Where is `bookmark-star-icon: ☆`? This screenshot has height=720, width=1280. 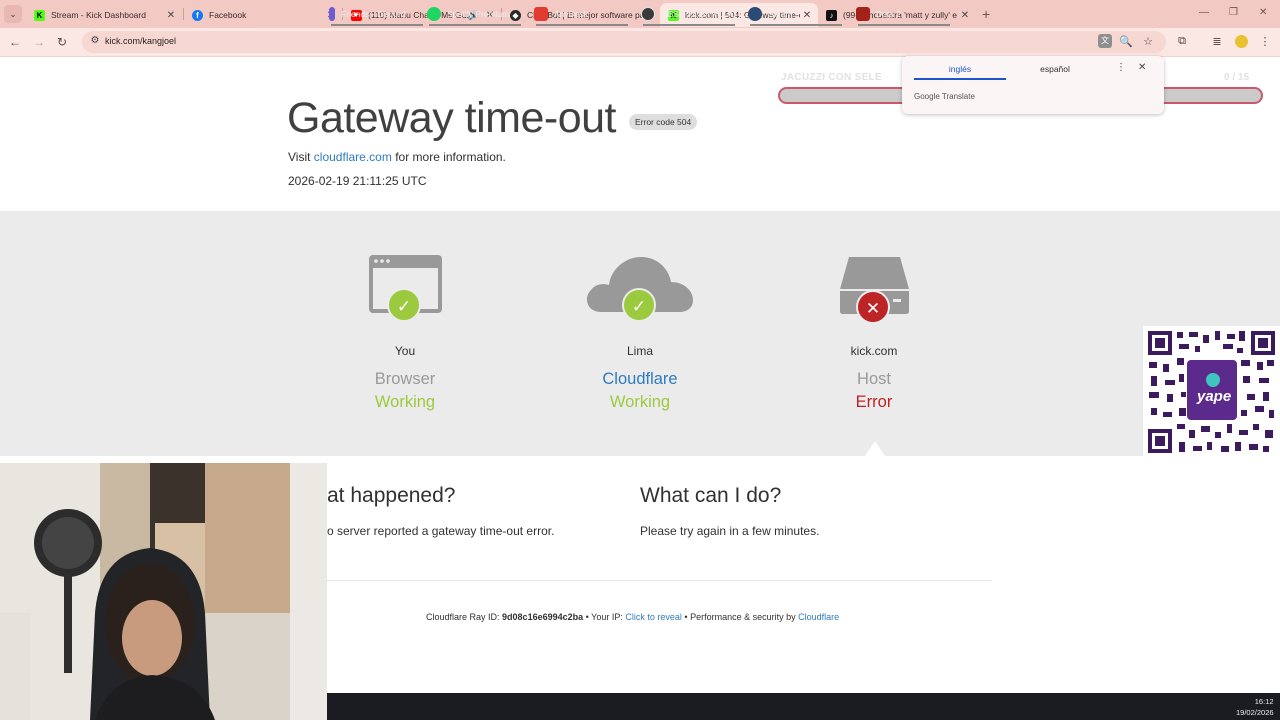
bookmark-star-icon: ☆ is located at coordinates (1148, 41).